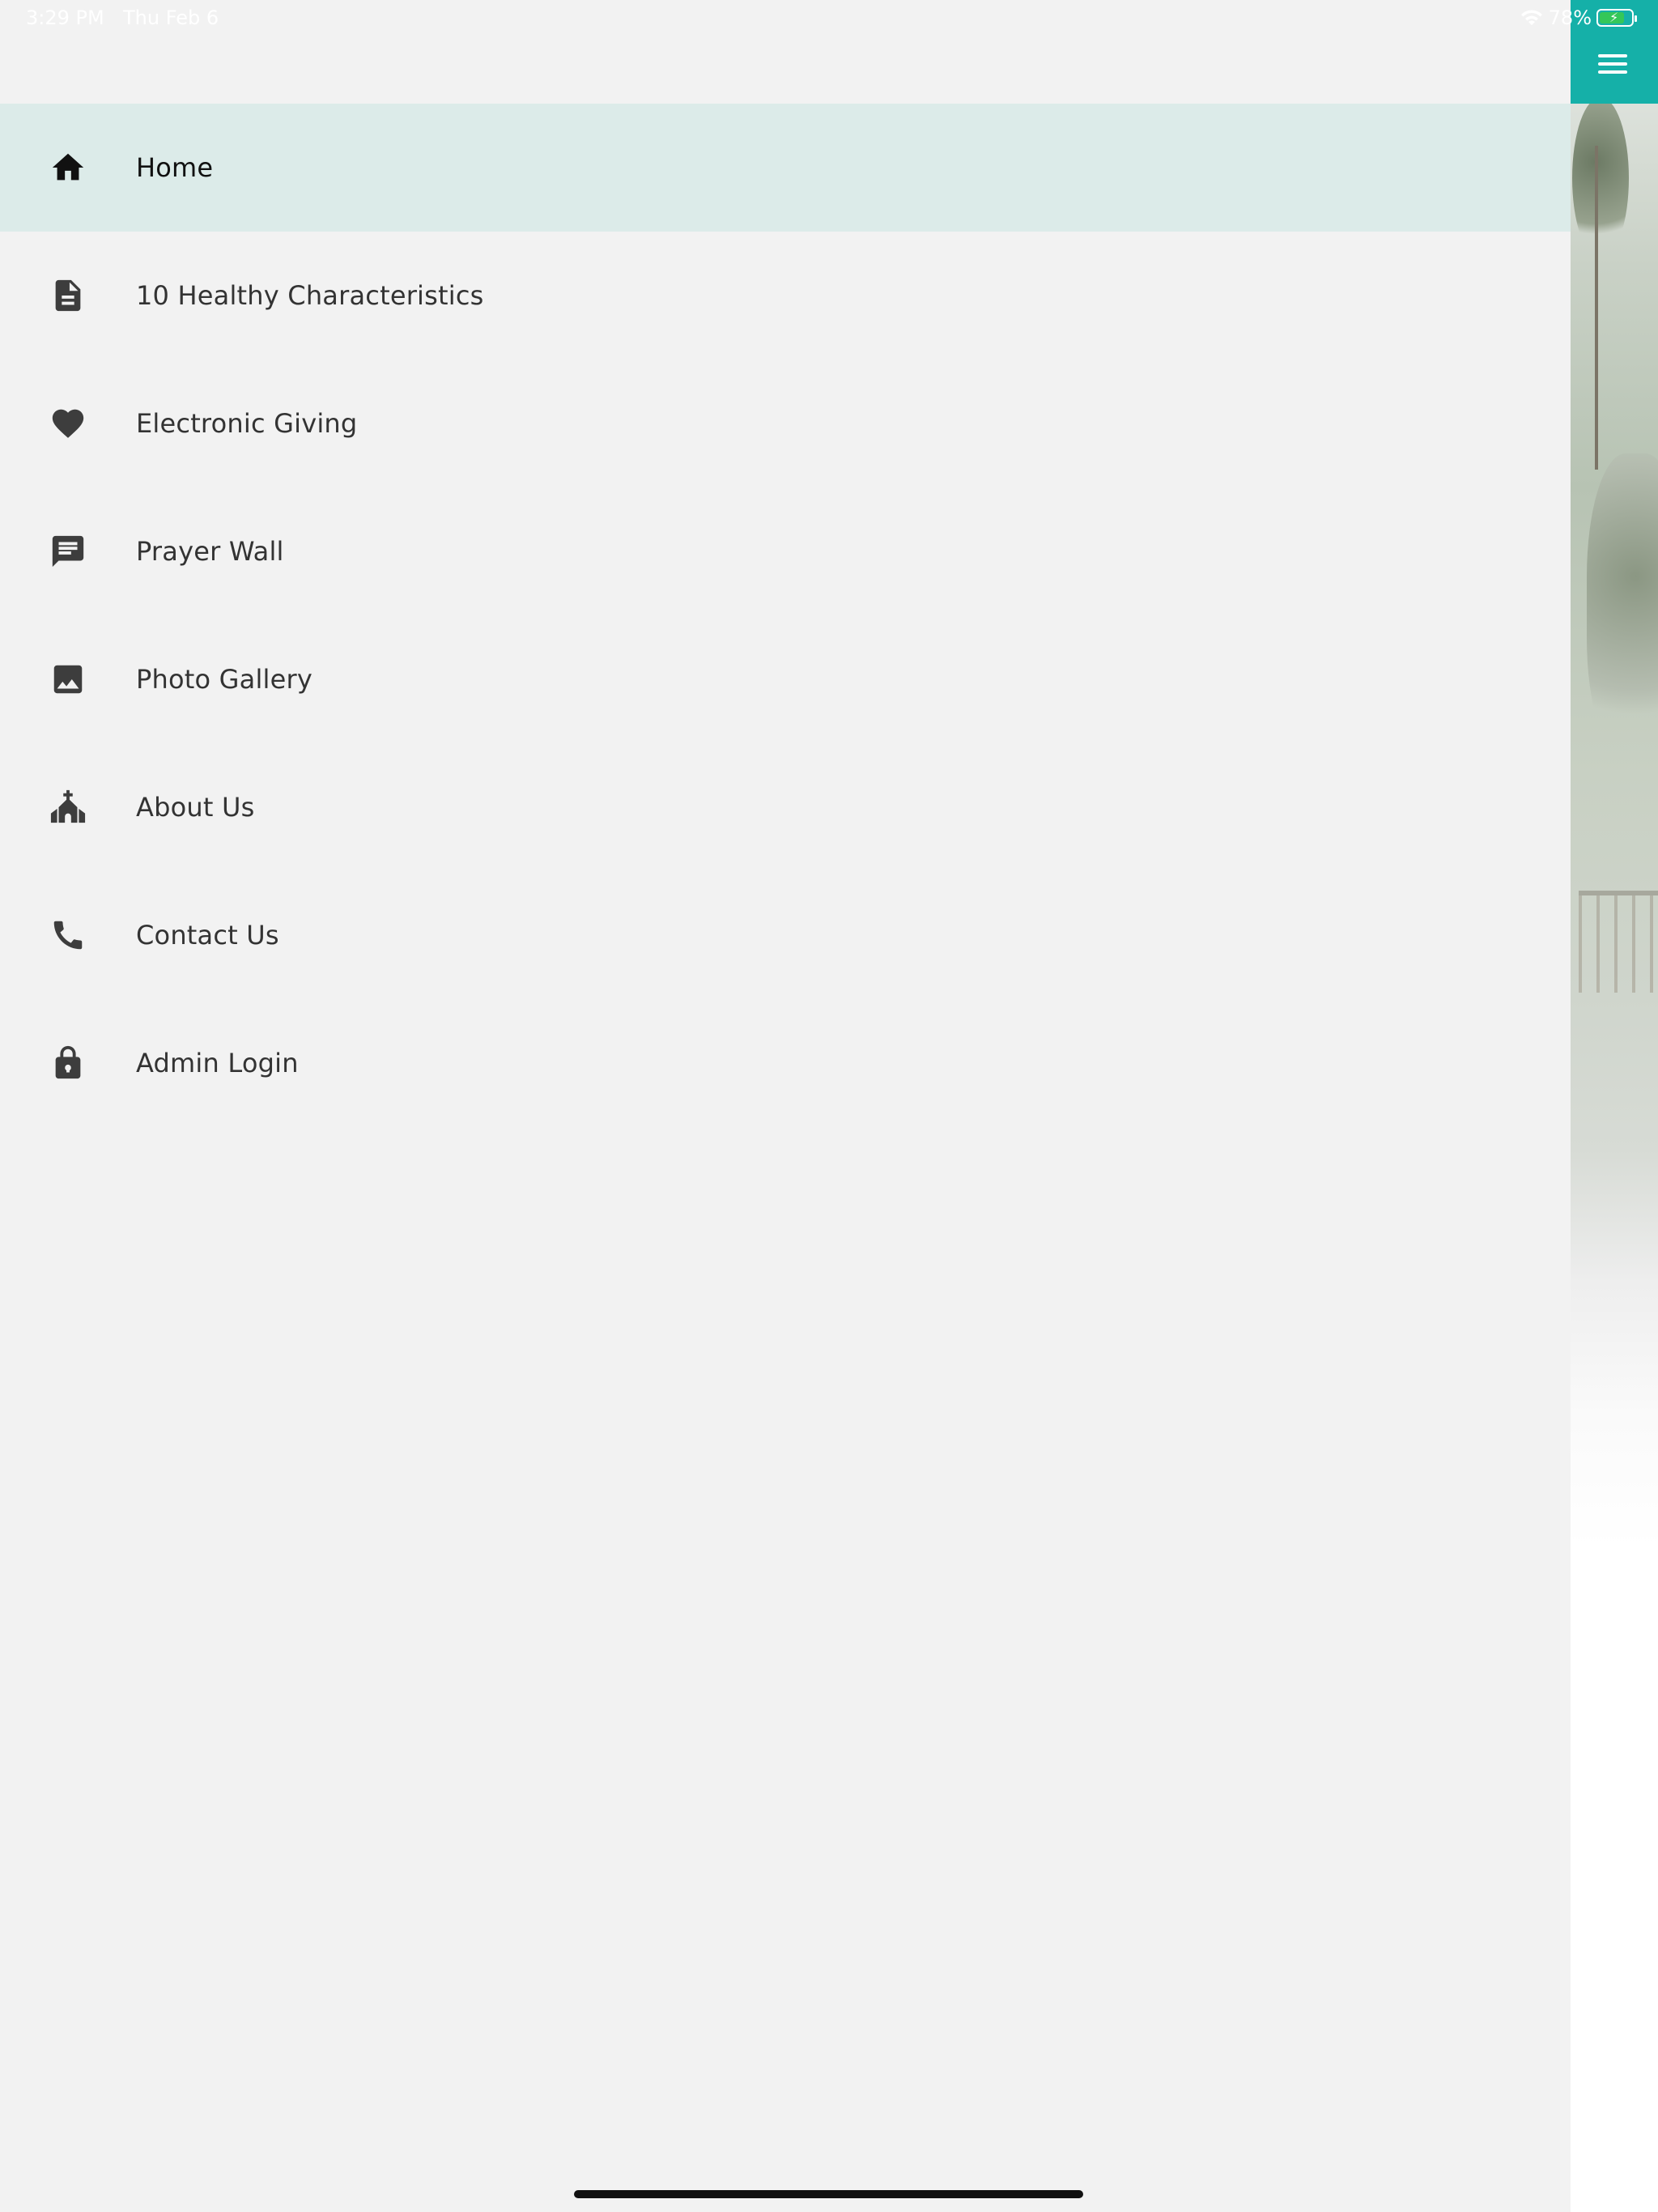 The width and height of the screenshot is (1658, 2212). Describe the element at coordinates (224, 680) in the screenshot. I see `menu-item-label: Photo Gallery` at that location.